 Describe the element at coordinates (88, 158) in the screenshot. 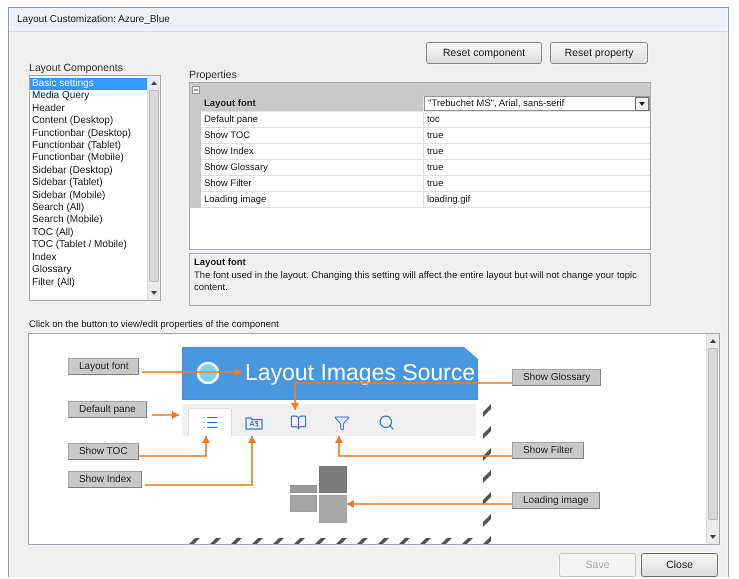

I see `list-item: Functionbar (Mobile)` at that location.